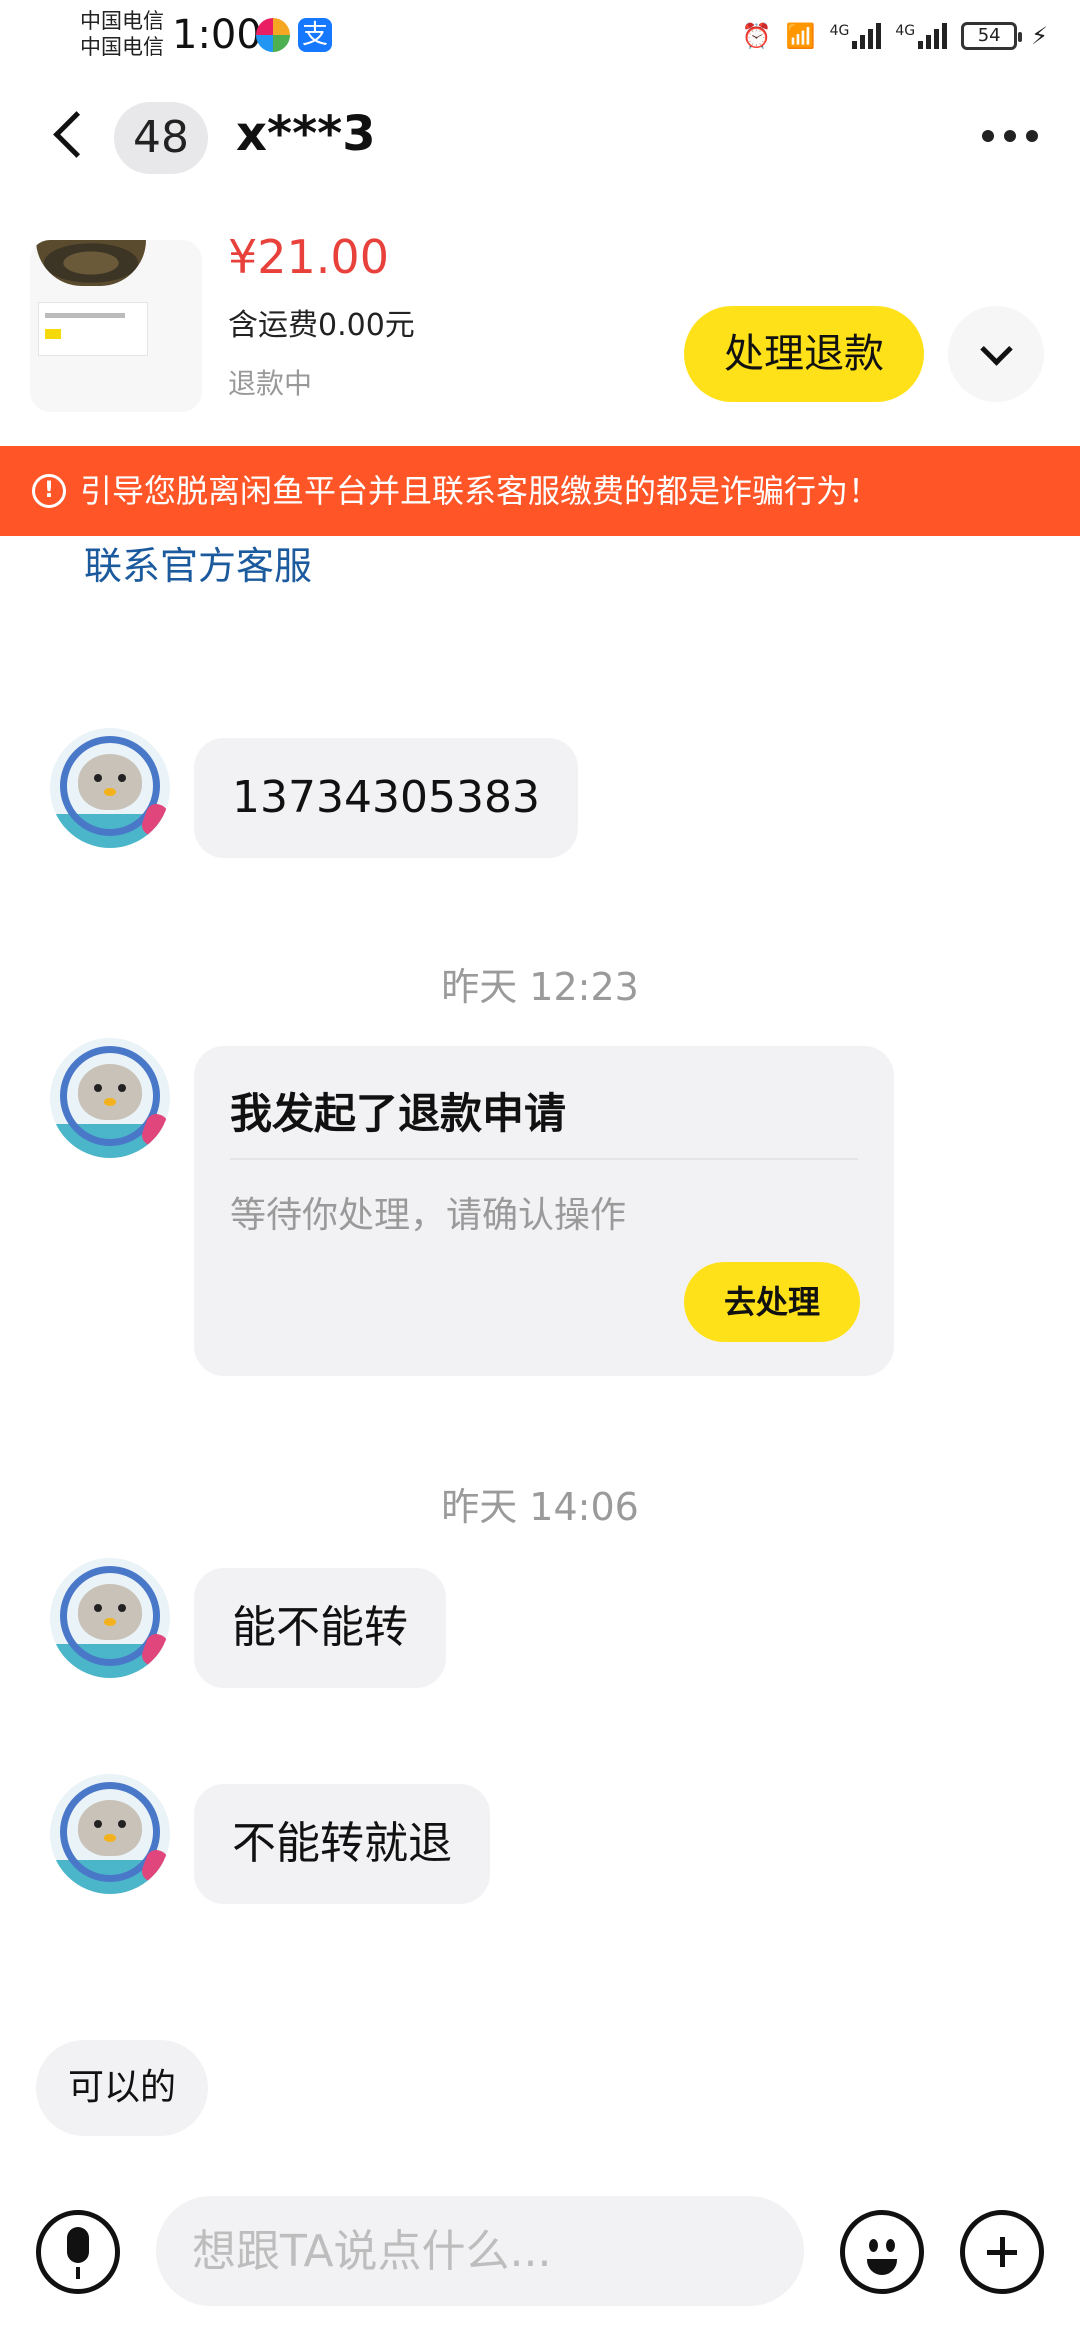 Image resolution: width=1080 pixels, height=2340 pixels. What do you see at coordinates (198, 566) in the screenshot?
I see `contact-support-link: 联系官方客服` at bounding box center [198, 566].